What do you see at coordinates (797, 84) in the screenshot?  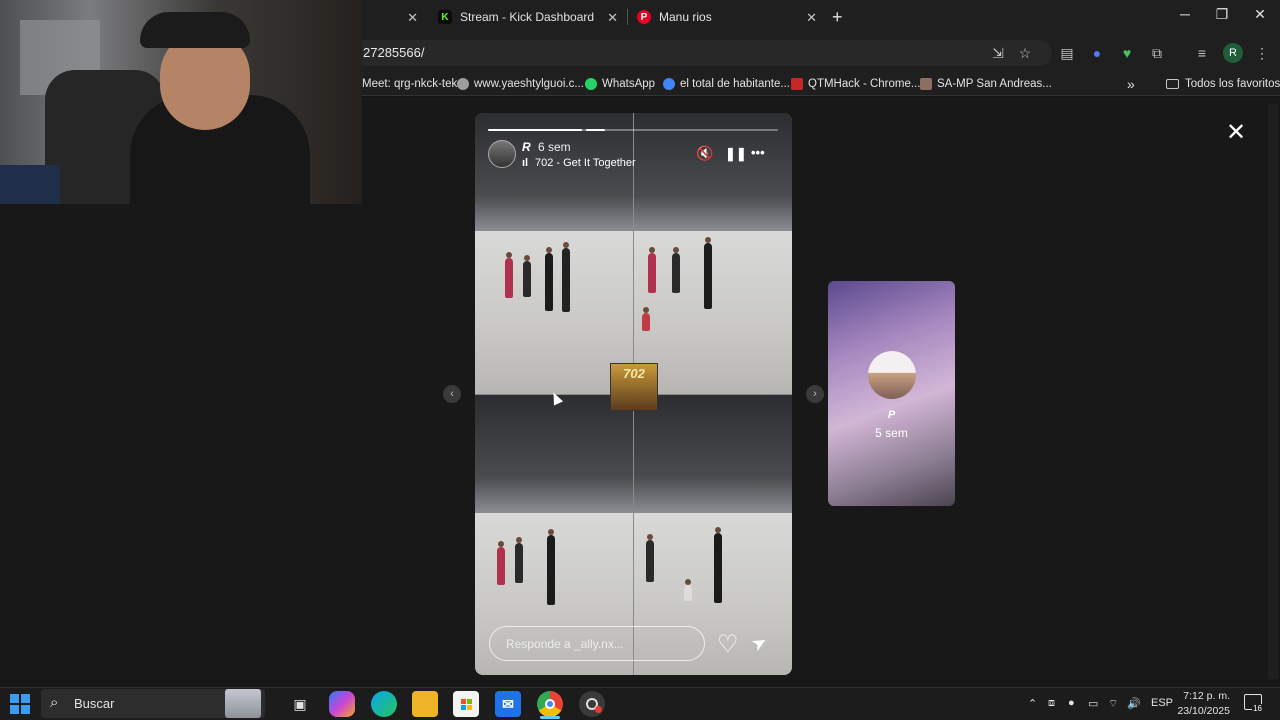 I see `qtmhack-icon` at bounding box center [797, 84].